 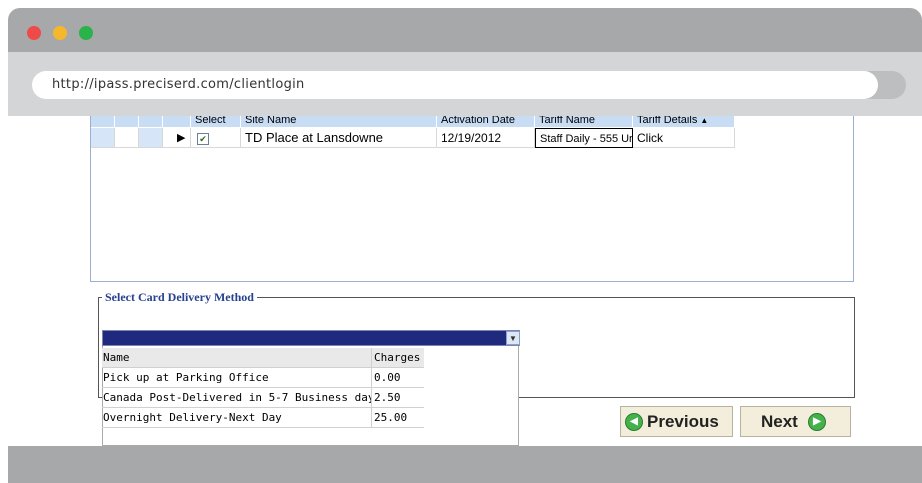 I want to click on grid-header-tariff-name: Tariff Name, so click(x=584, y=121).